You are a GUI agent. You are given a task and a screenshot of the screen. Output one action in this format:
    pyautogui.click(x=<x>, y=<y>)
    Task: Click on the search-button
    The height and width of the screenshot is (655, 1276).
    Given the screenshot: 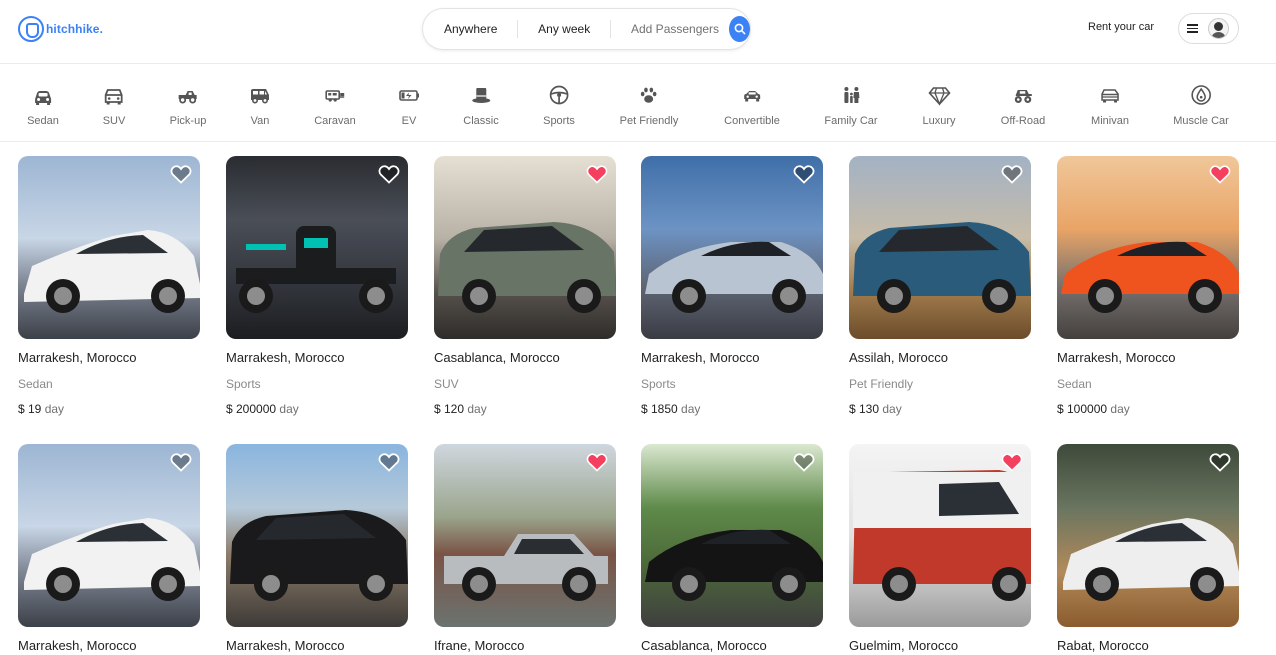 What is the action you would take?
    pyautogui.click(x=739, y=29)
    